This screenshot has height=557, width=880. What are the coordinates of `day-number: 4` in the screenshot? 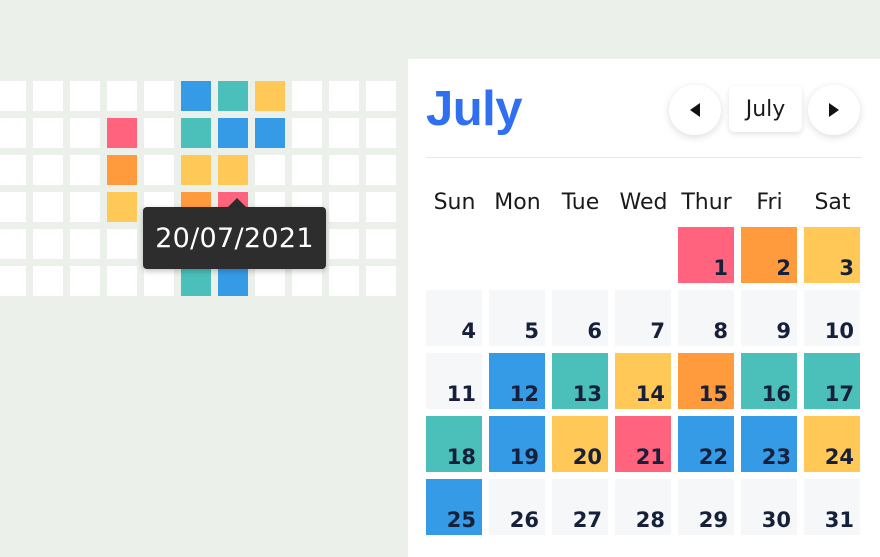 It's located at (468, 331).